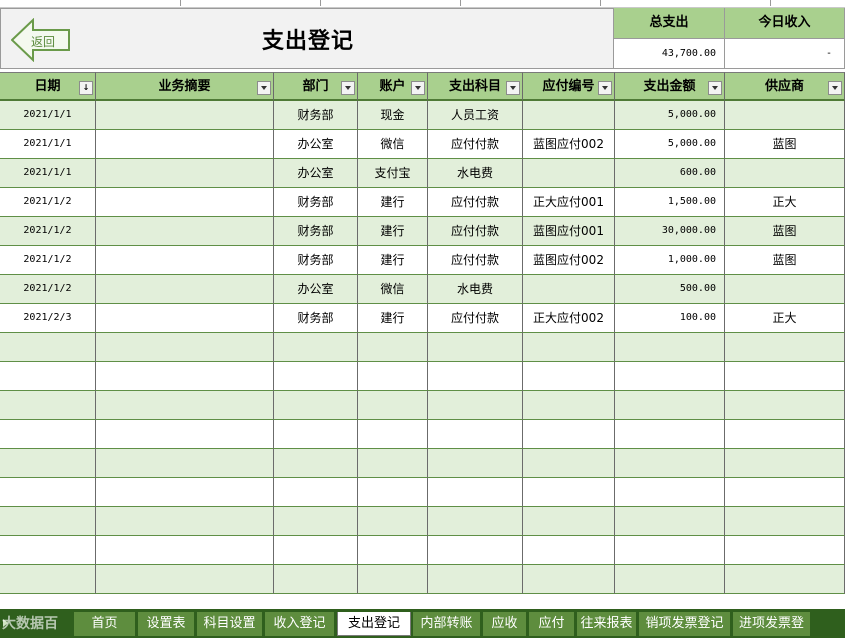 The image size is (845, 638). I want to click on cell-amount: 5,000.00, so click(670, 115).